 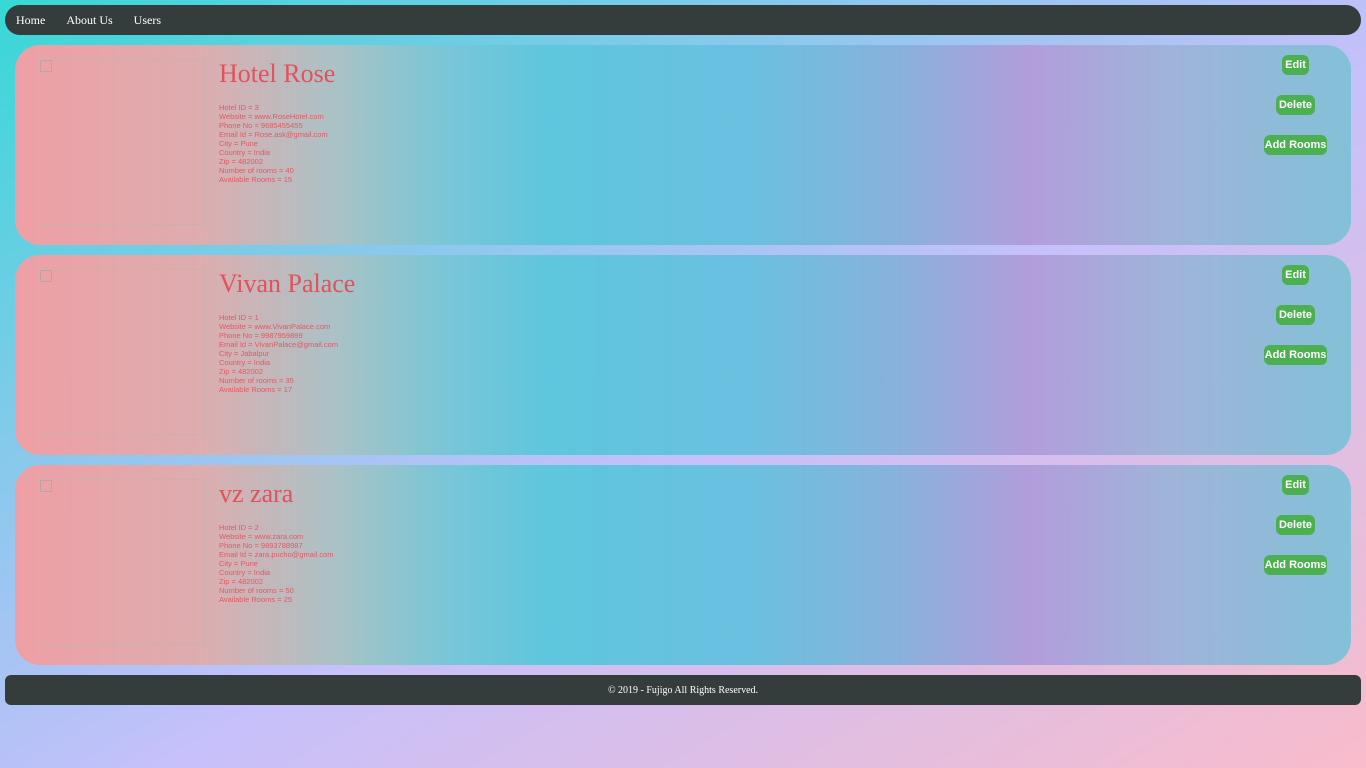 I want to click on hotel-website: Website = www.zara.com, so click(x=261, y=536).